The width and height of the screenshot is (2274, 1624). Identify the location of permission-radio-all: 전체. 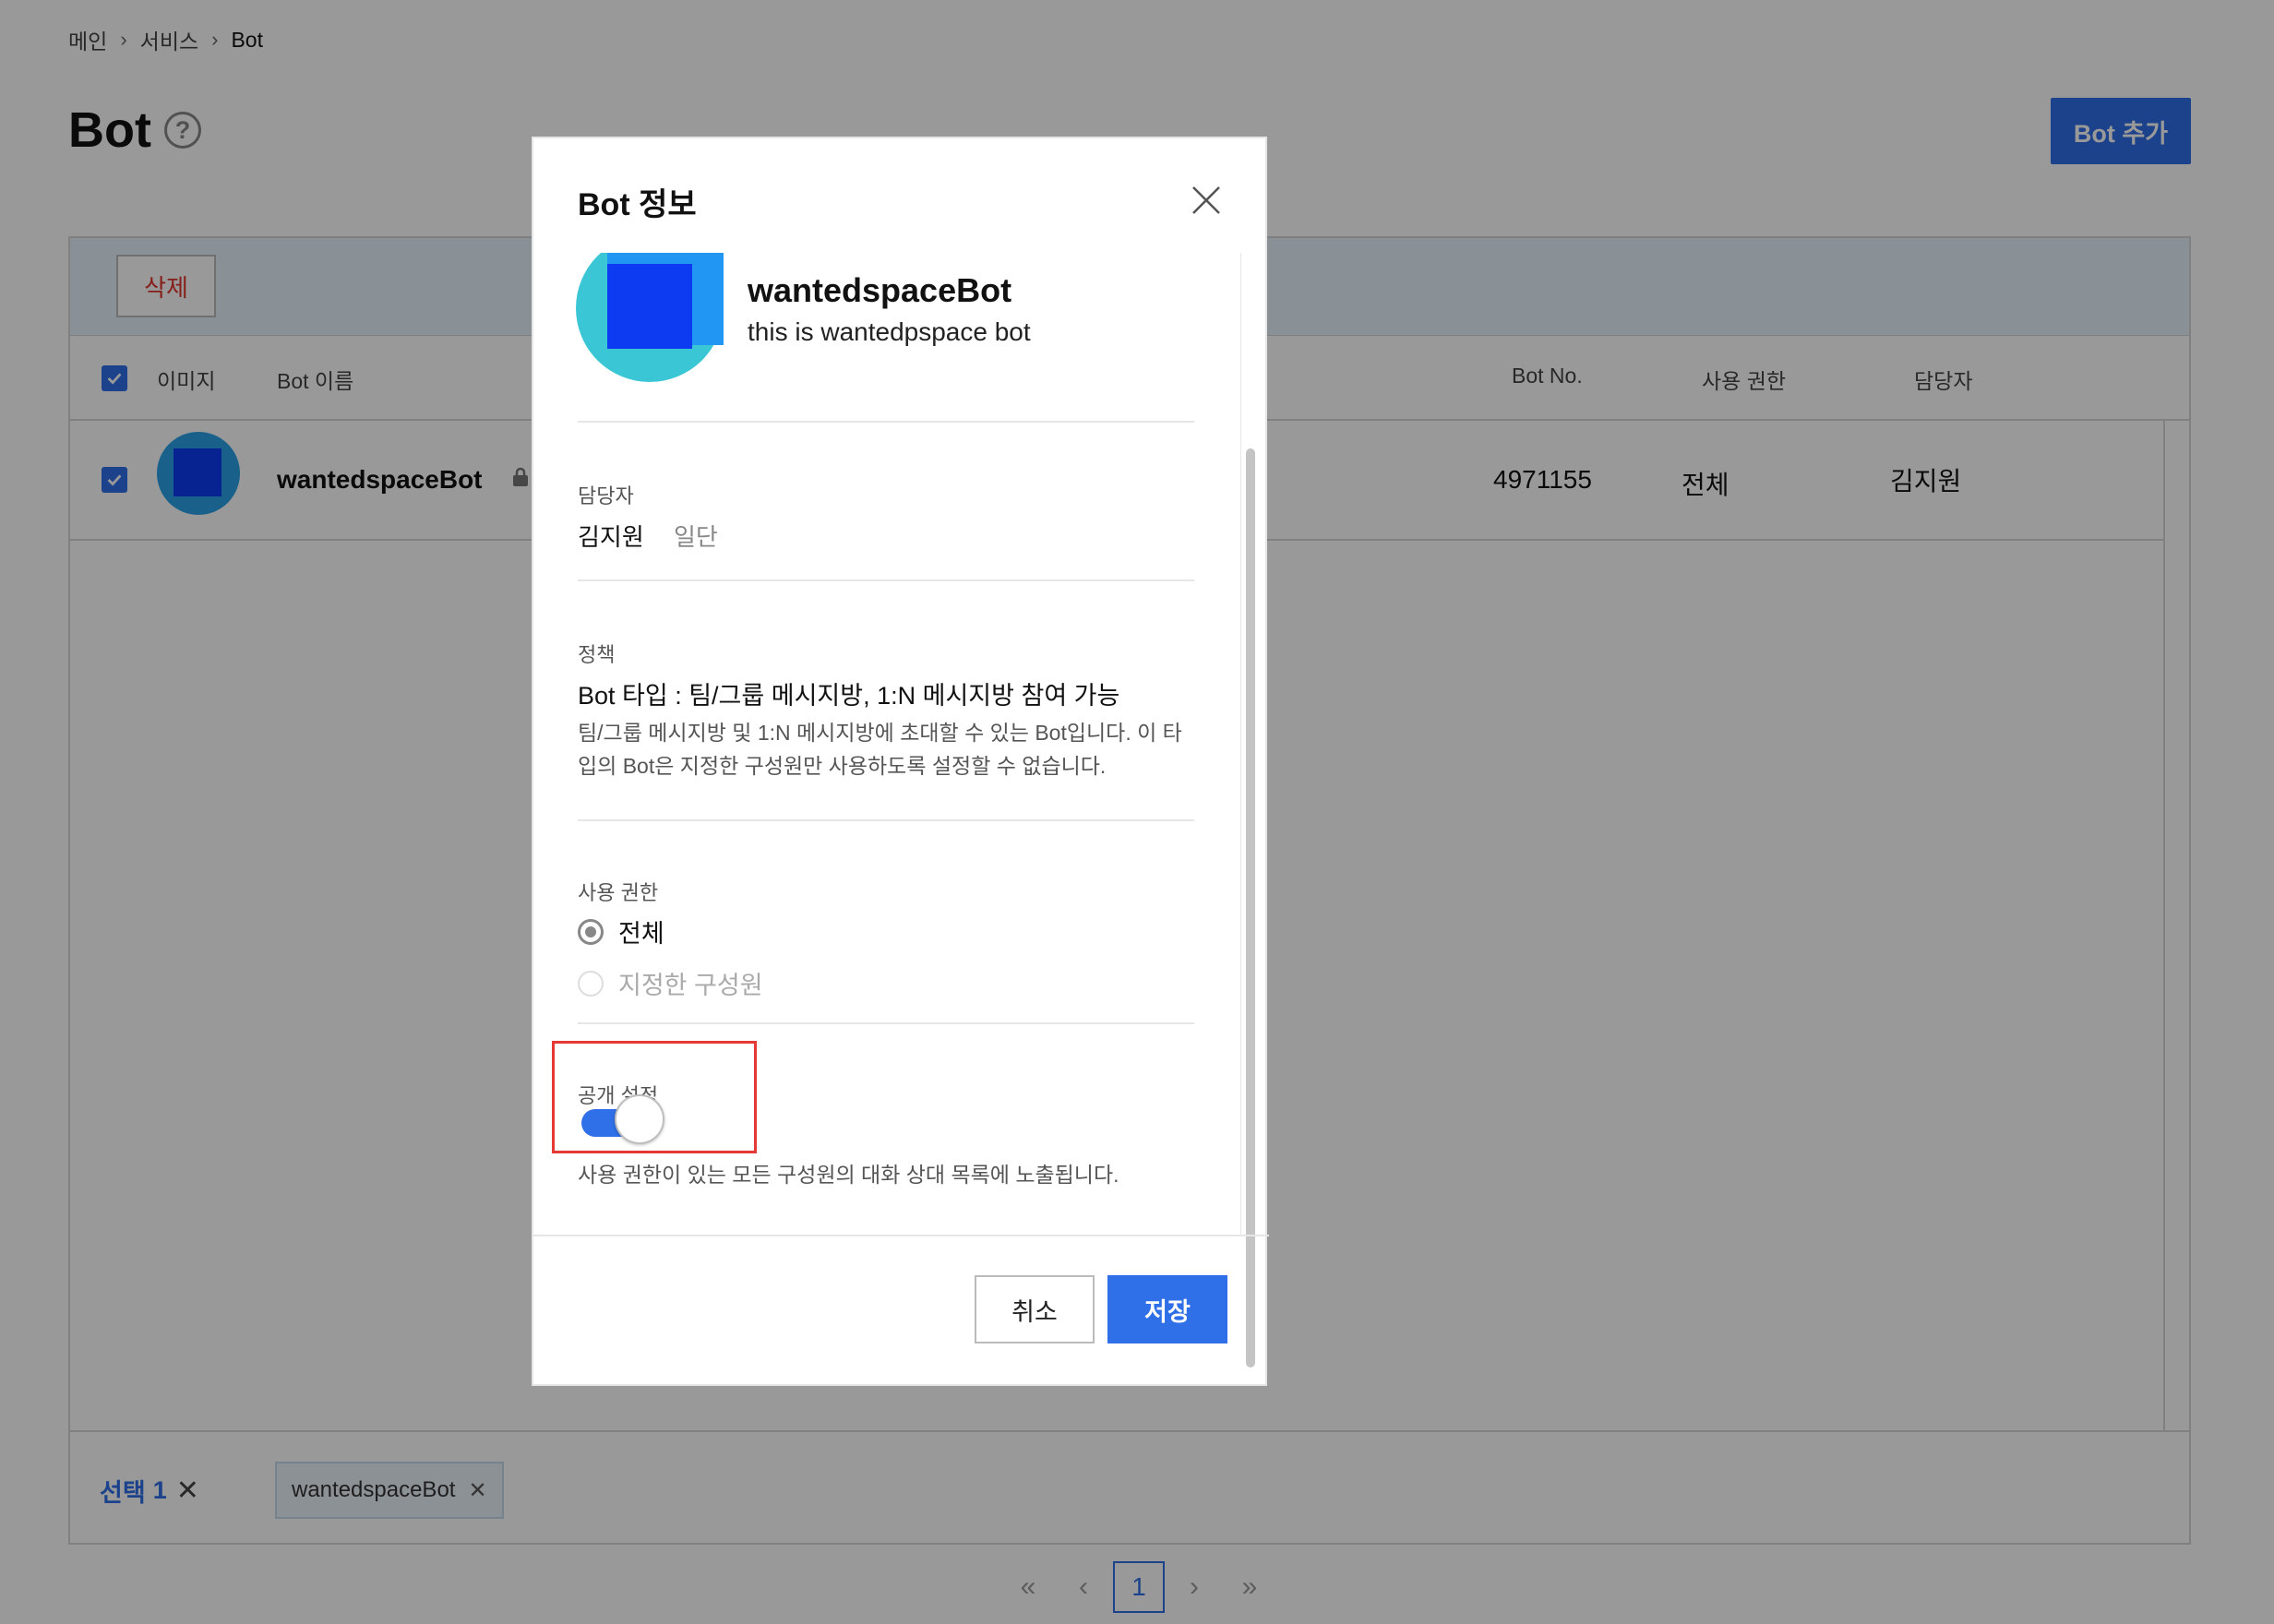
(621, 931).